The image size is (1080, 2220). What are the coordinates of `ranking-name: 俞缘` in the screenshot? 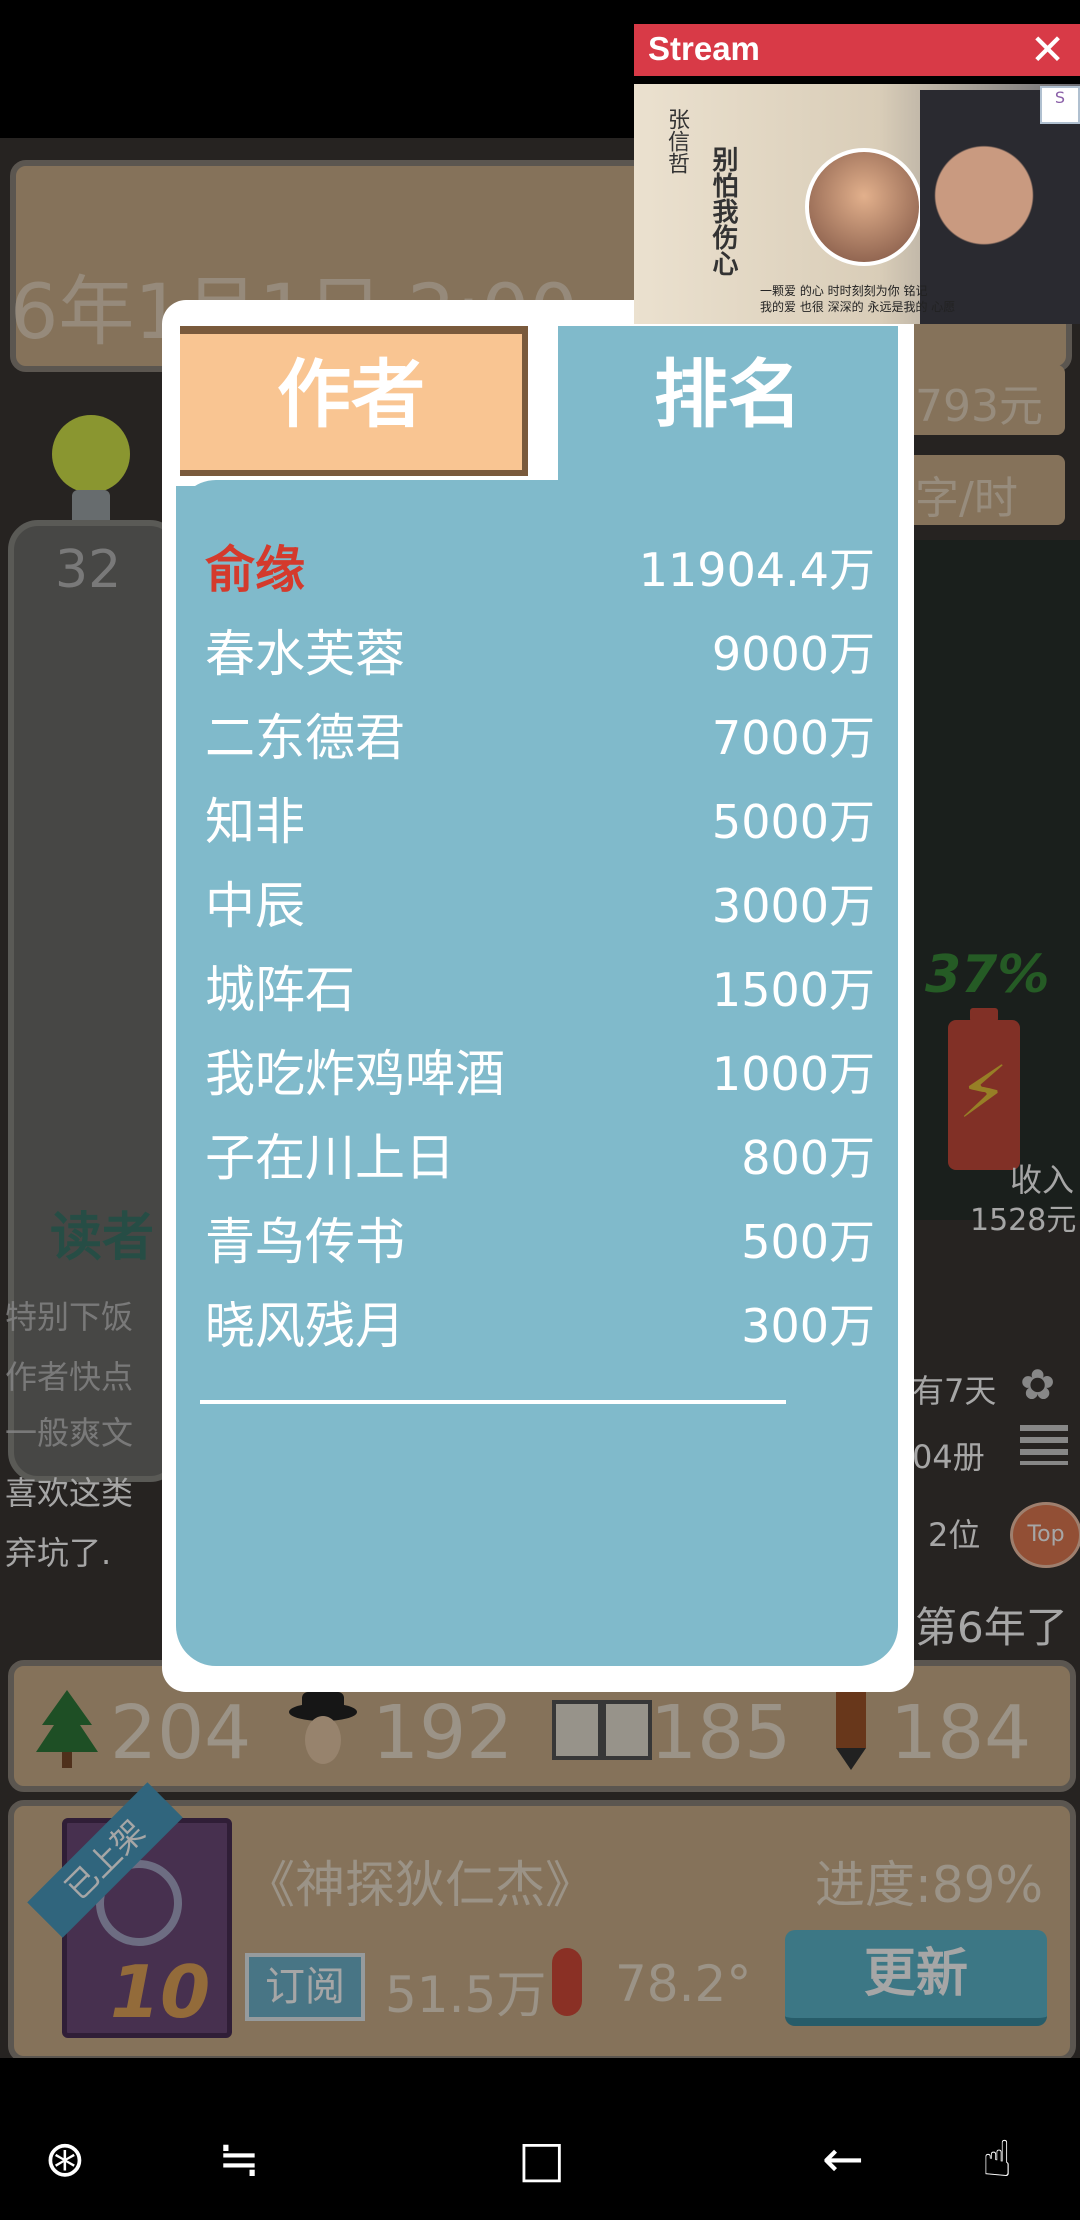 It's located at (255, 570).